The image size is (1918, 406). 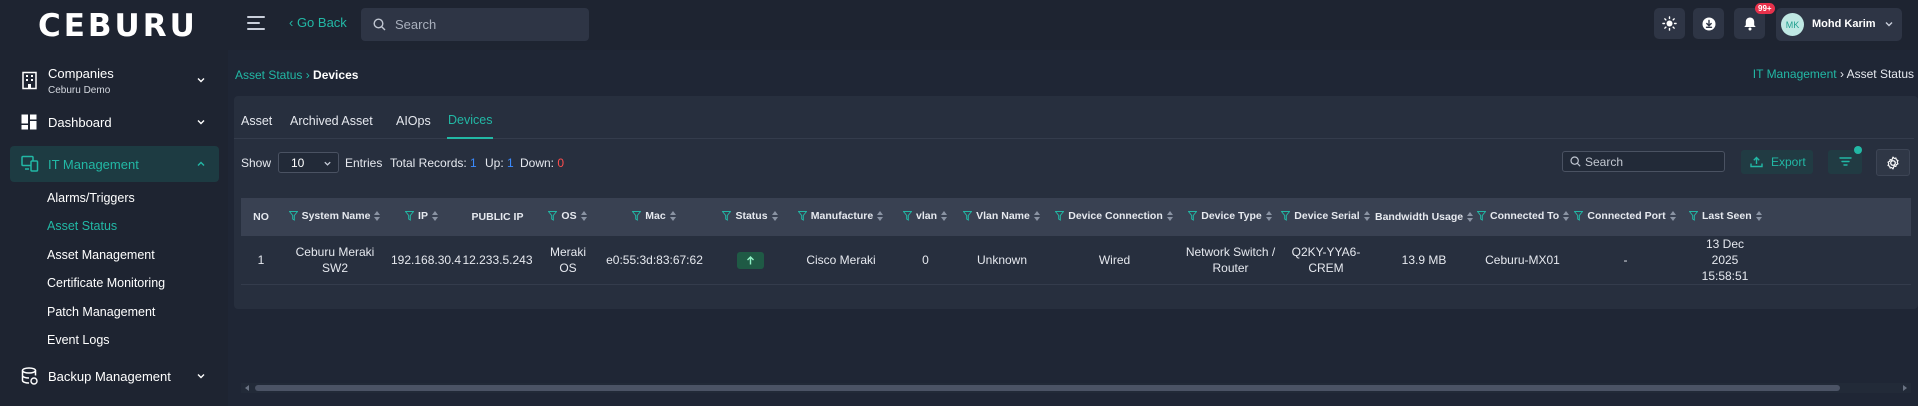 What do you see at coordinates (256, 121) in the screenshot?
I see `tab-asset: Asset` at bounding box center [256, 121].